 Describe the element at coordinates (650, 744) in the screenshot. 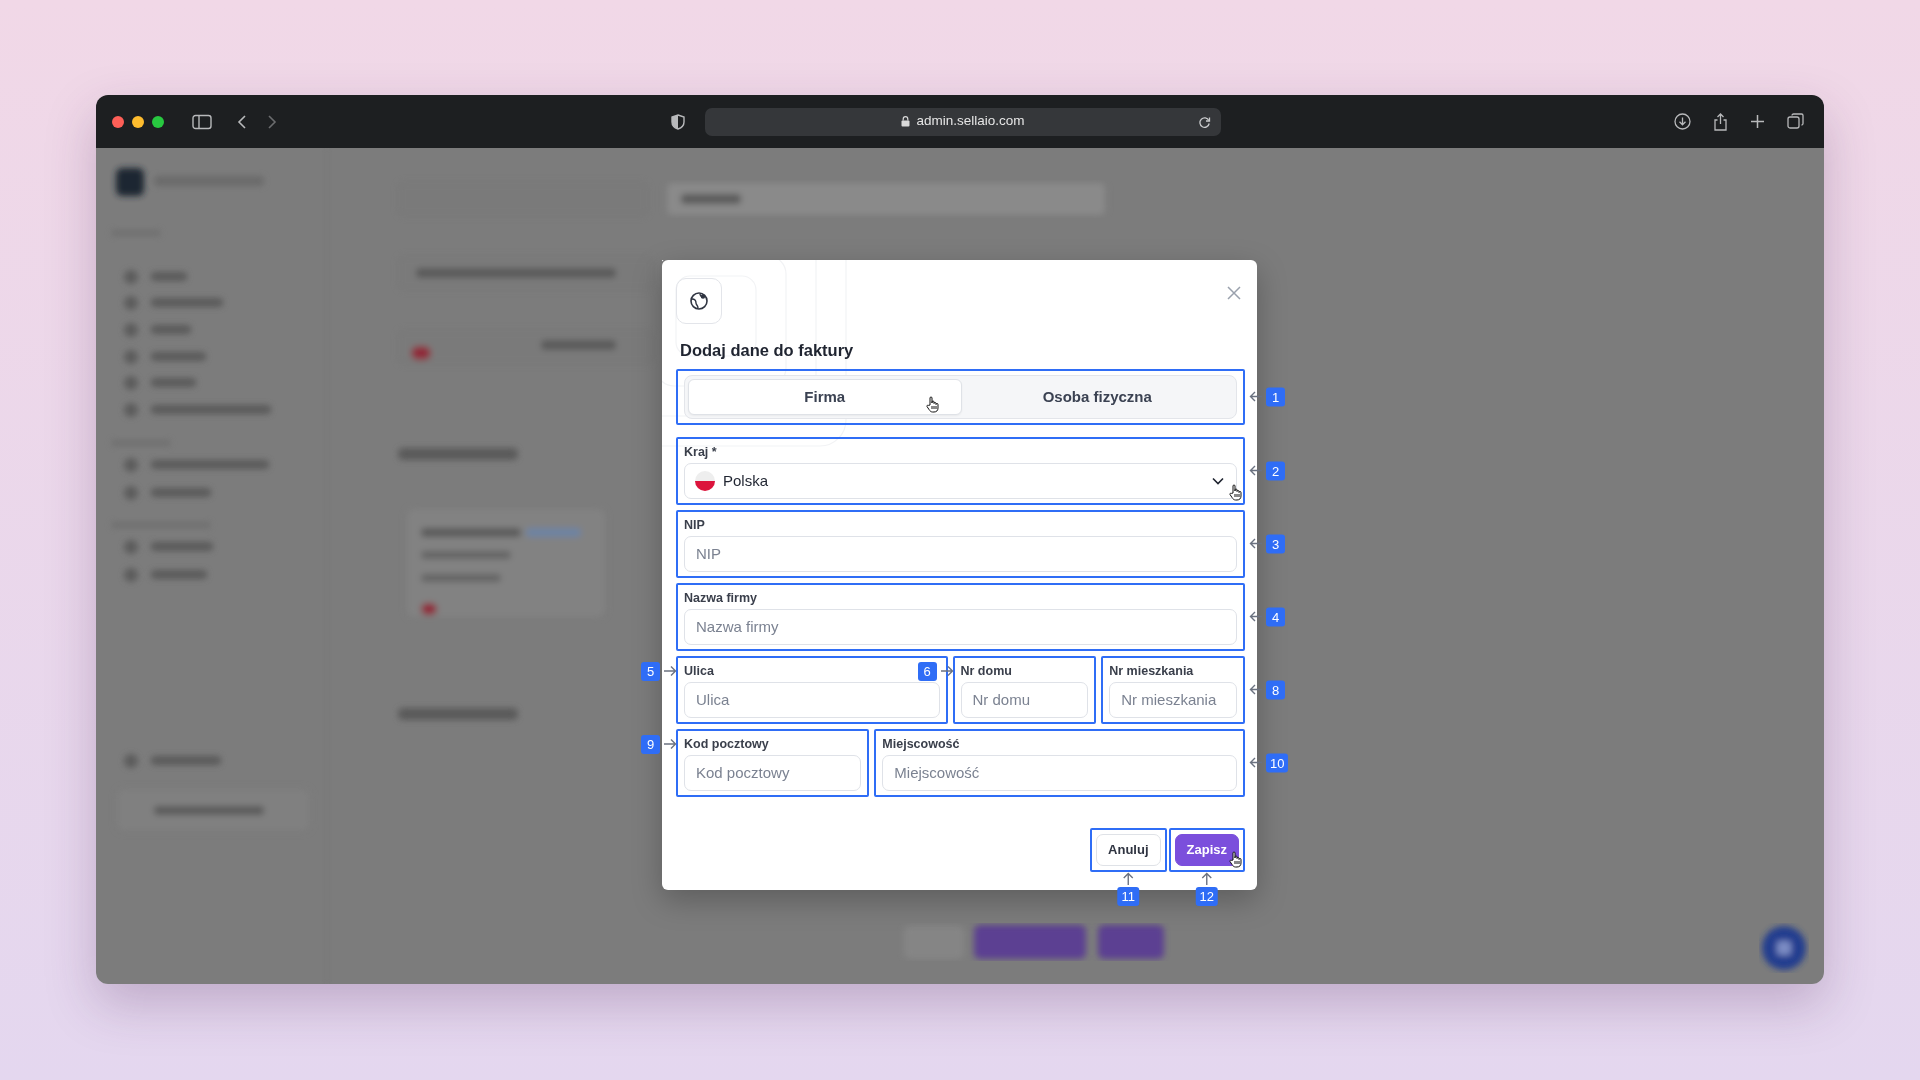

I see `number-badge: 9` at that location.